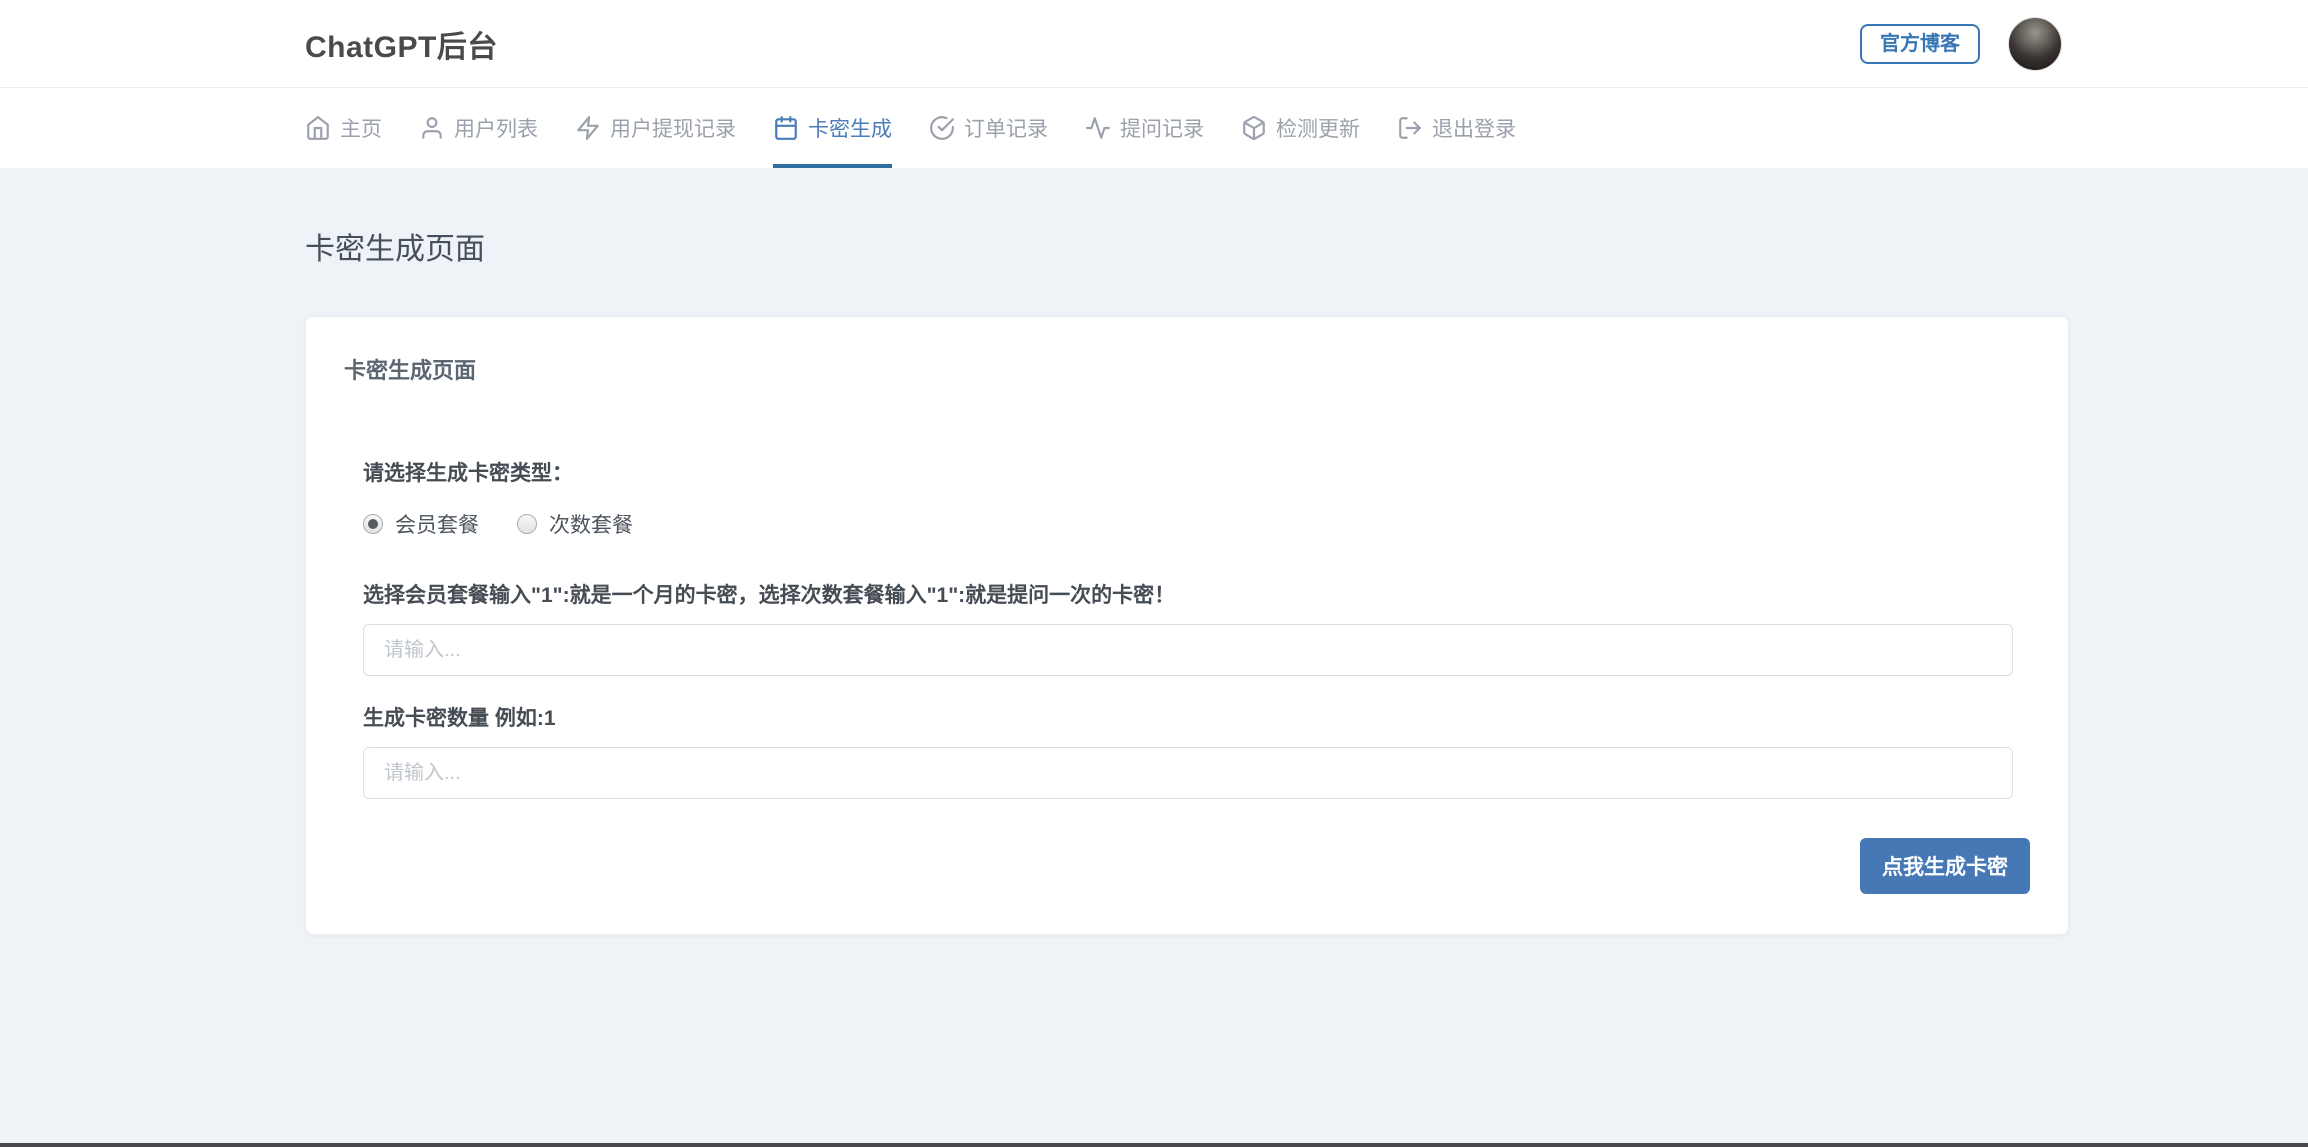 This screenshot has height=1147, width=2308. Describe the element at coordinates (432, 128) in the screenshot. I see `user-icon` at that location.